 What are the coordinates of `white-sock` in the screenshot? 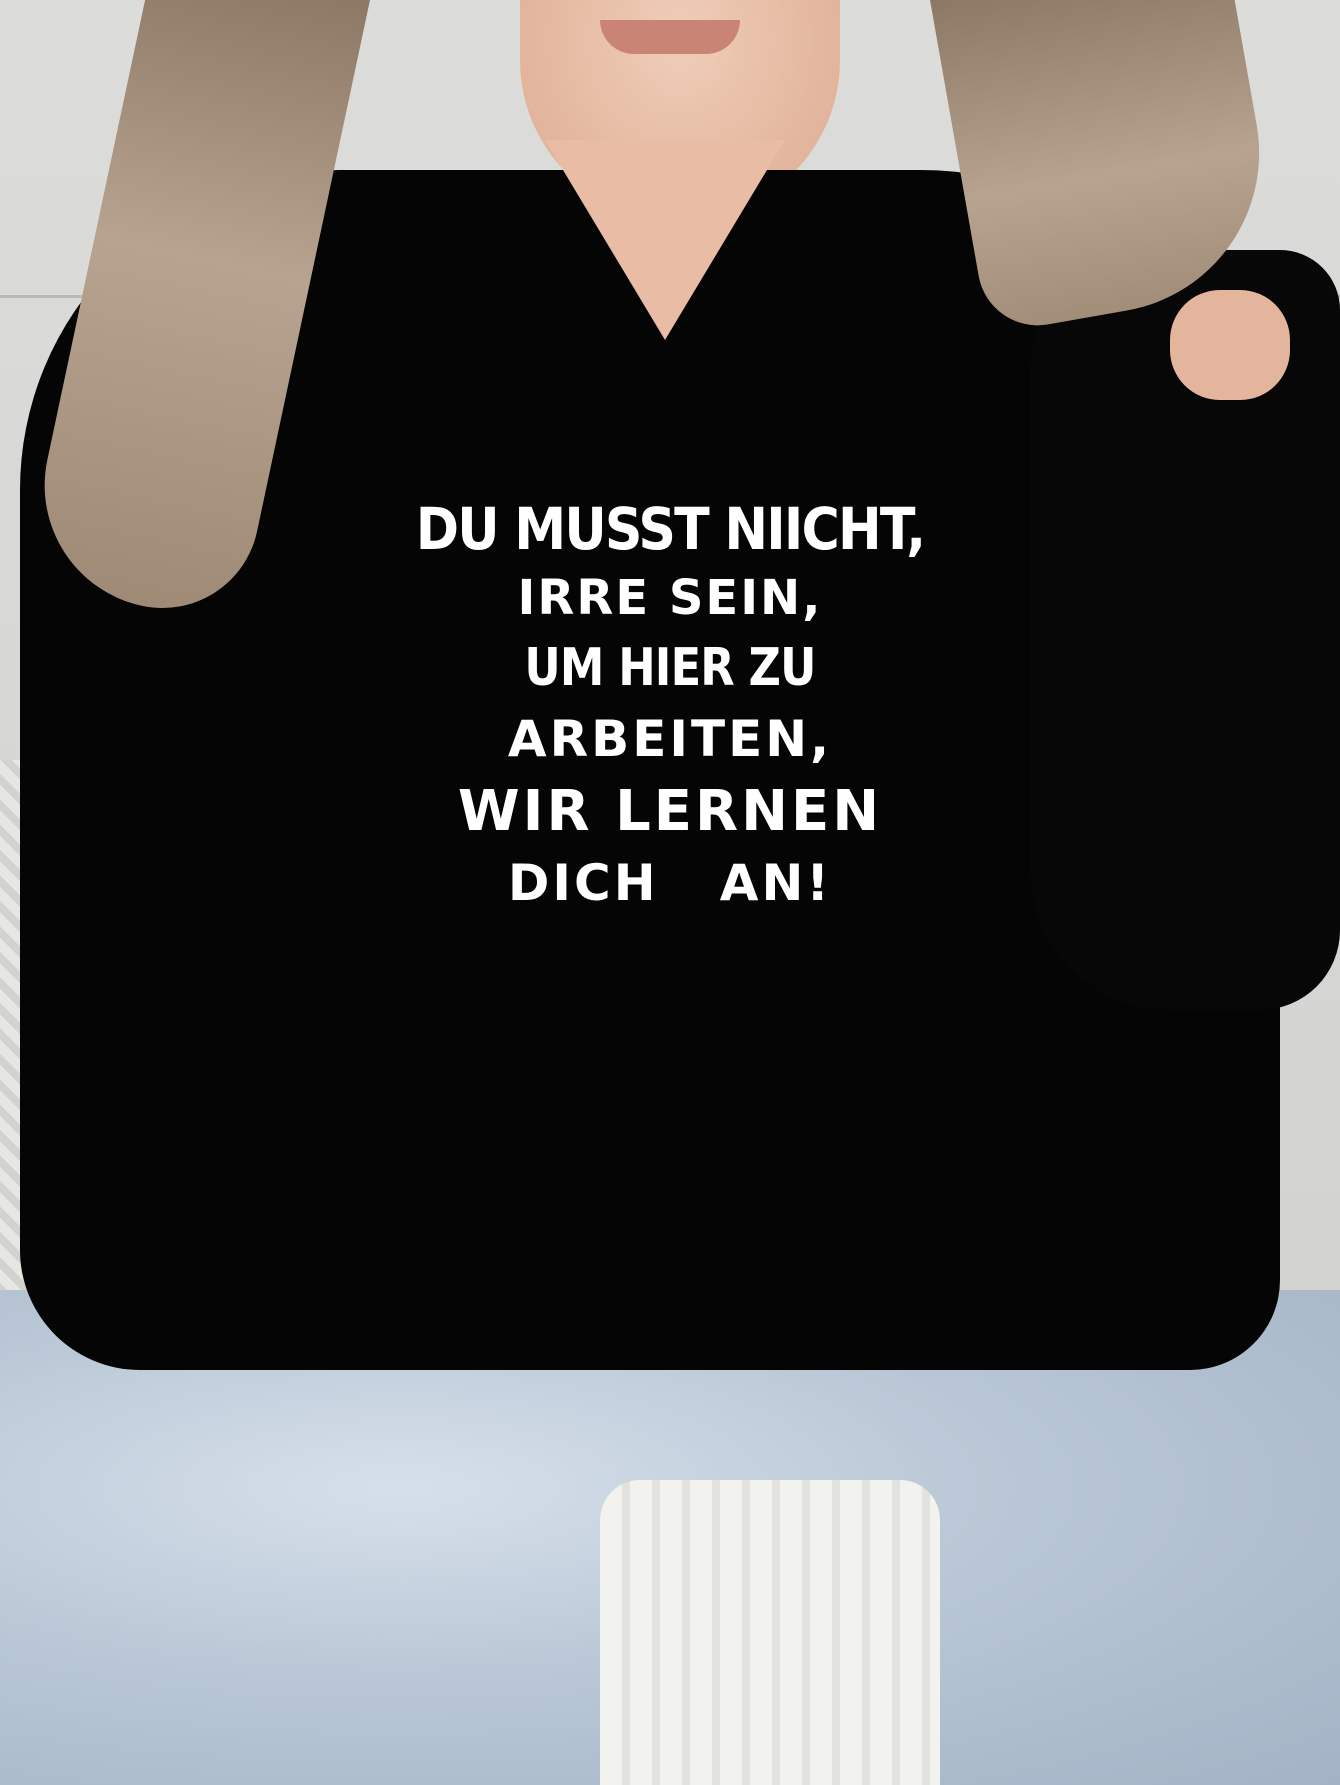 It's located at (770, 1632).